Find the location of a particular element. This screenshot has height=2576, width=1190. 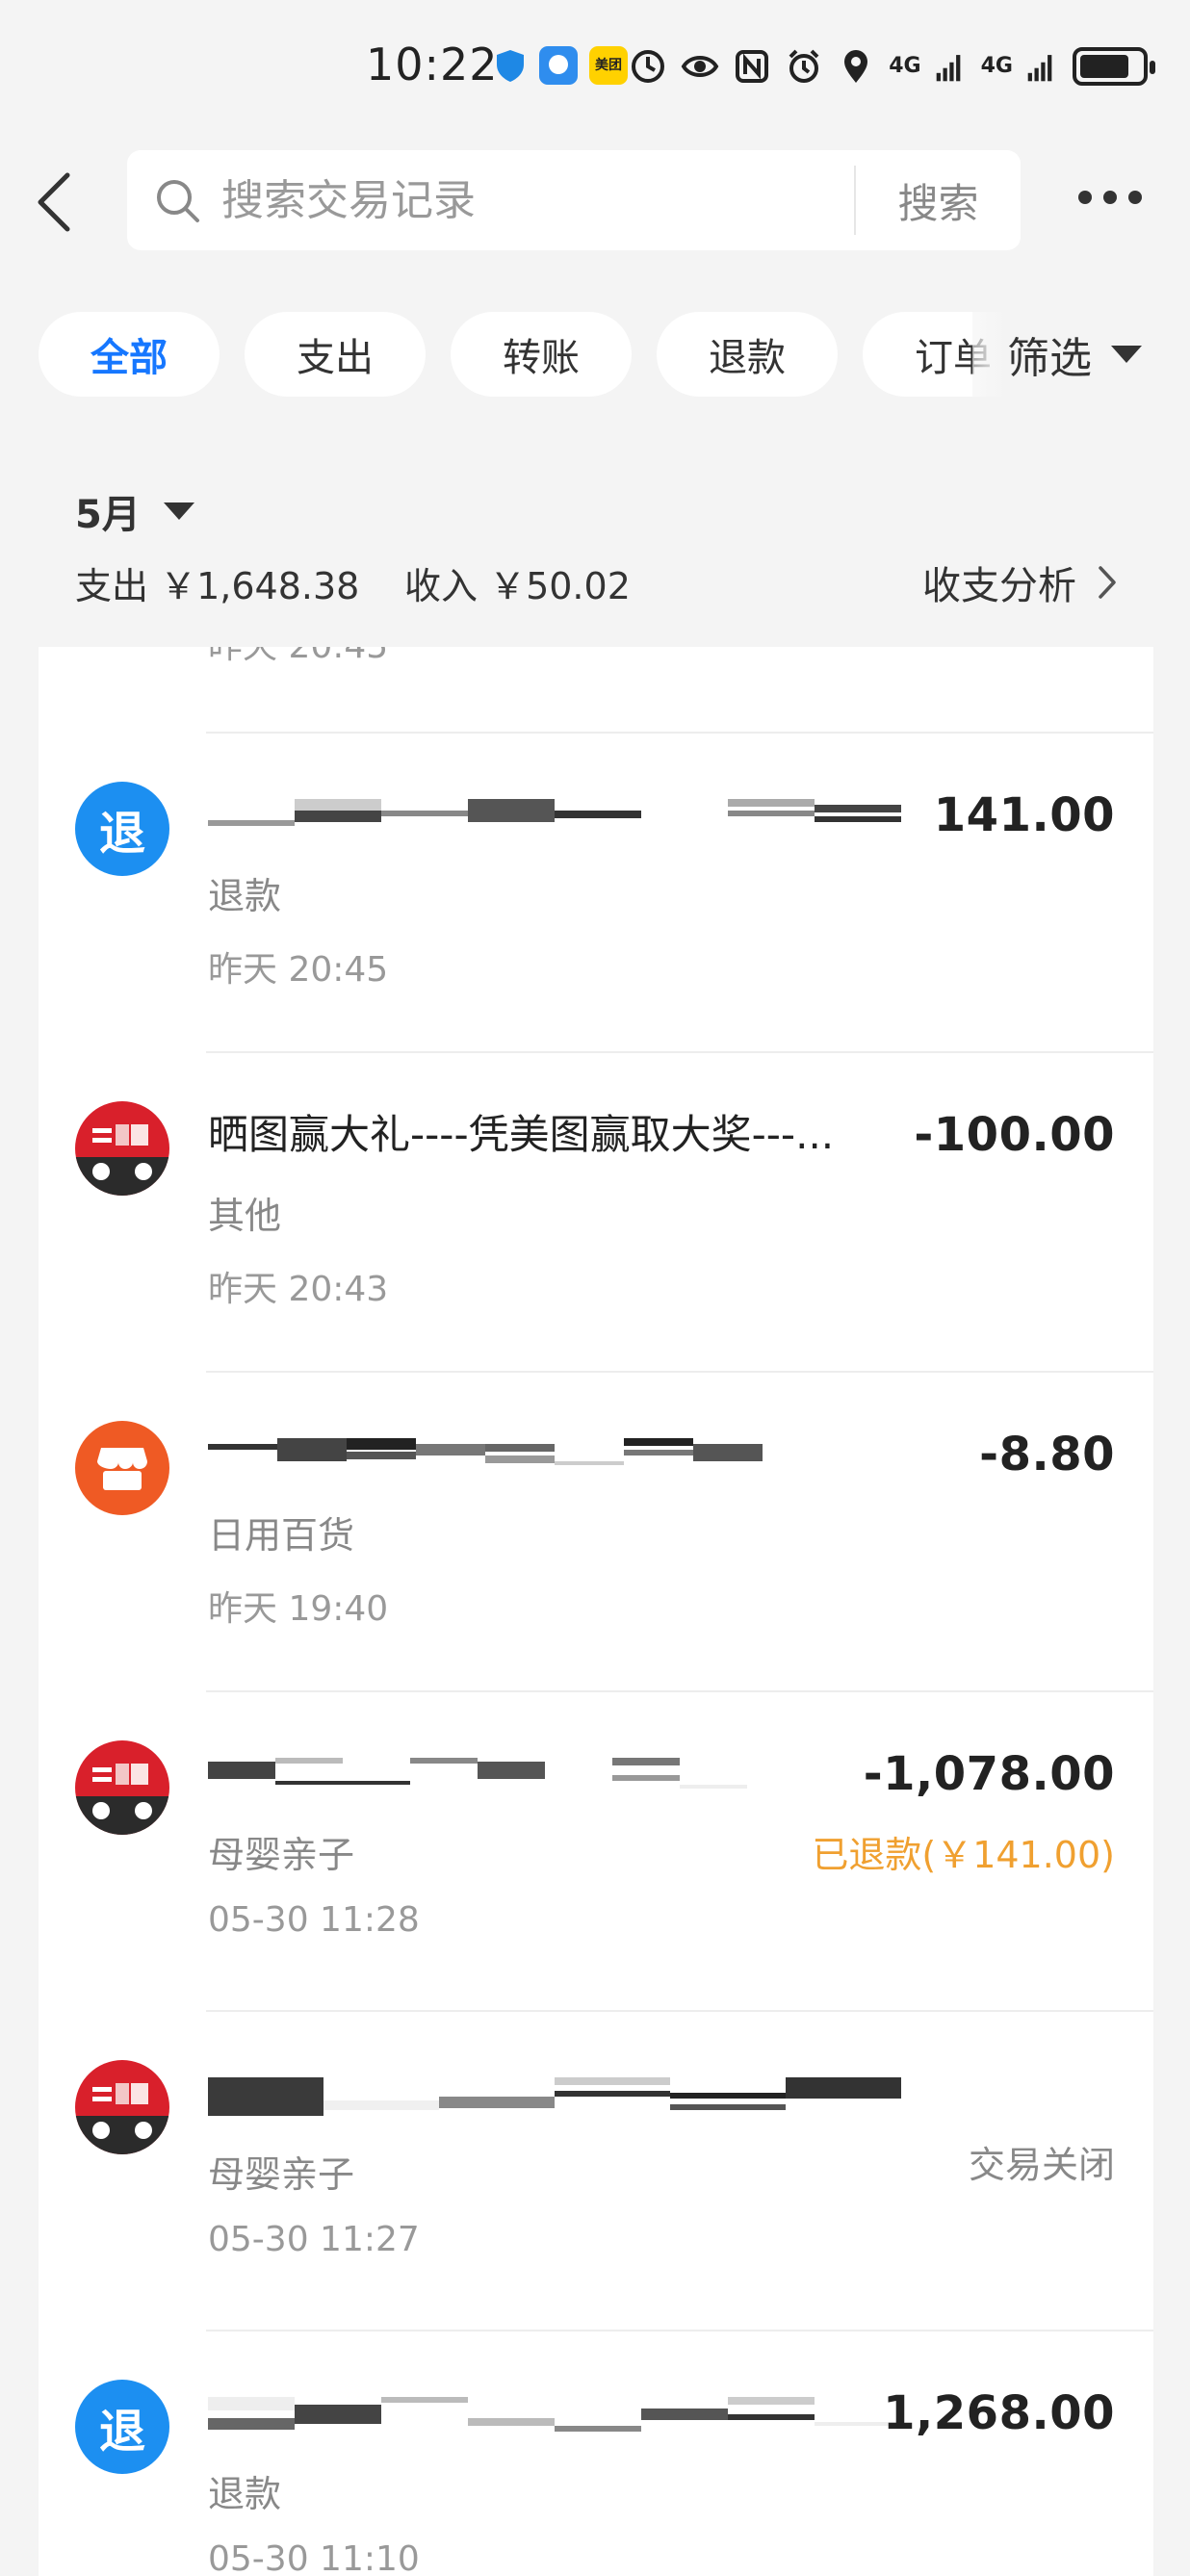

more-dots-icon is located at coordinates (1117, 198).